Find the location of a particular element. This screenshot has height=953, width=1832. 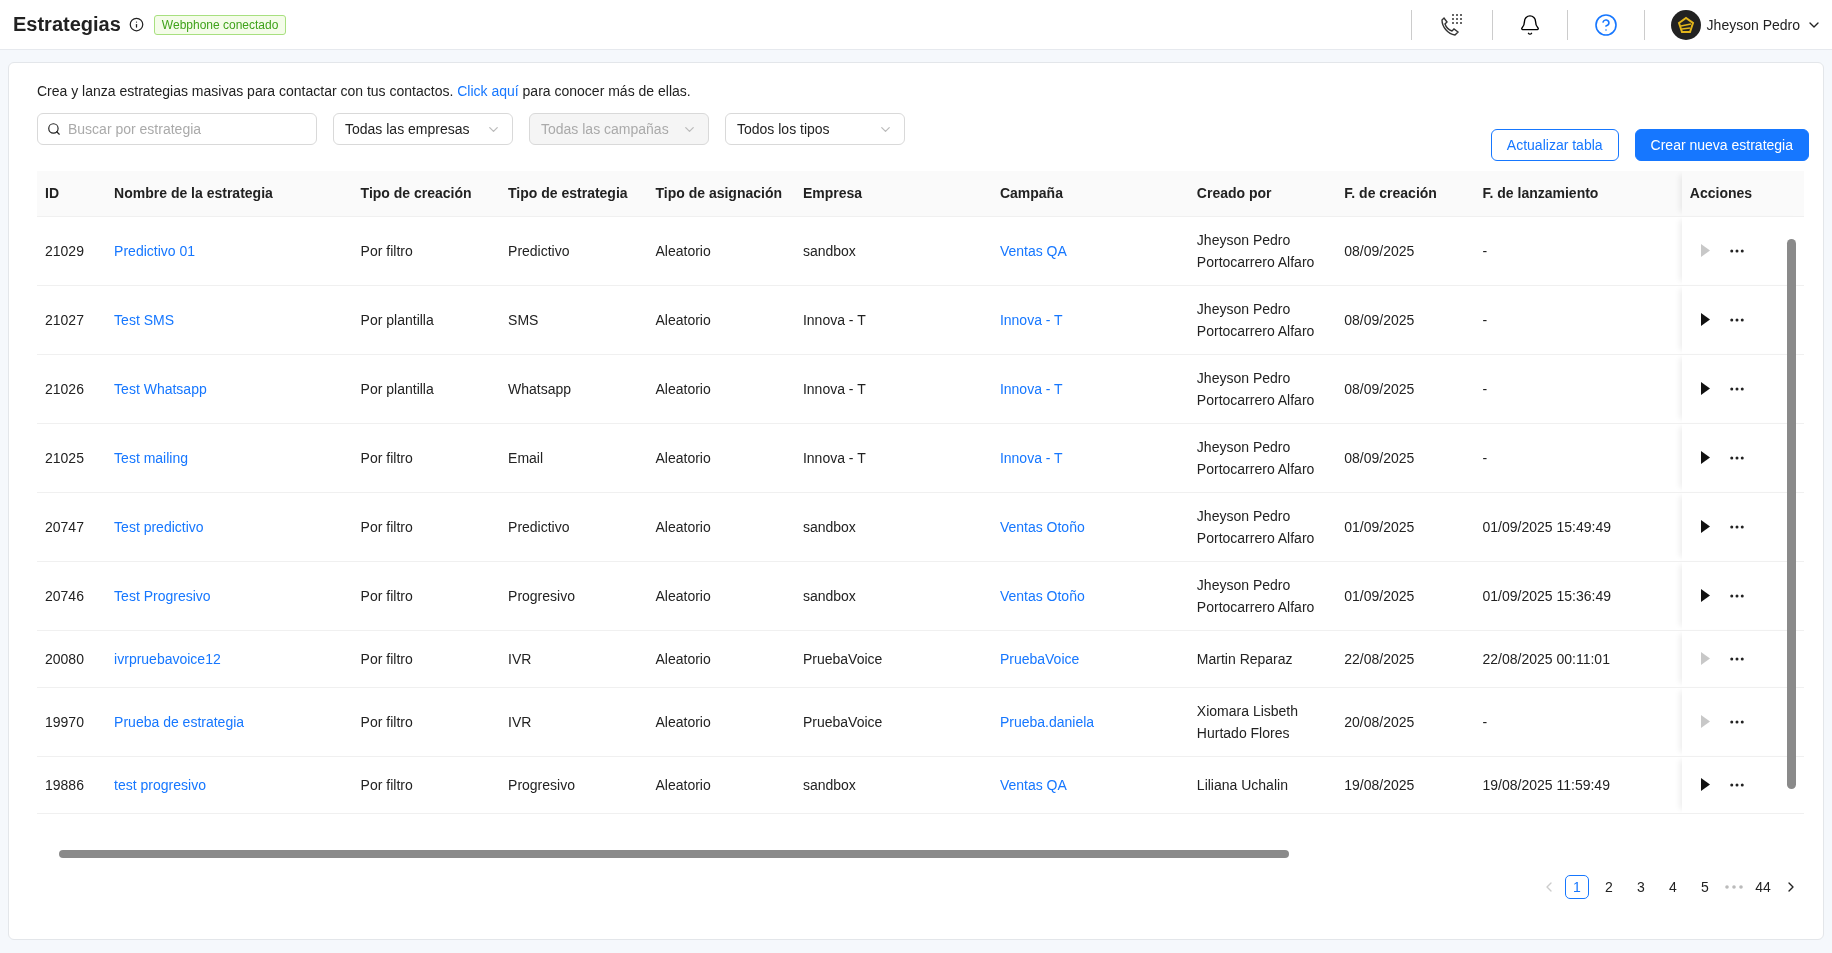

table-cell: Whatsapp is located at coordinates (540, 388).